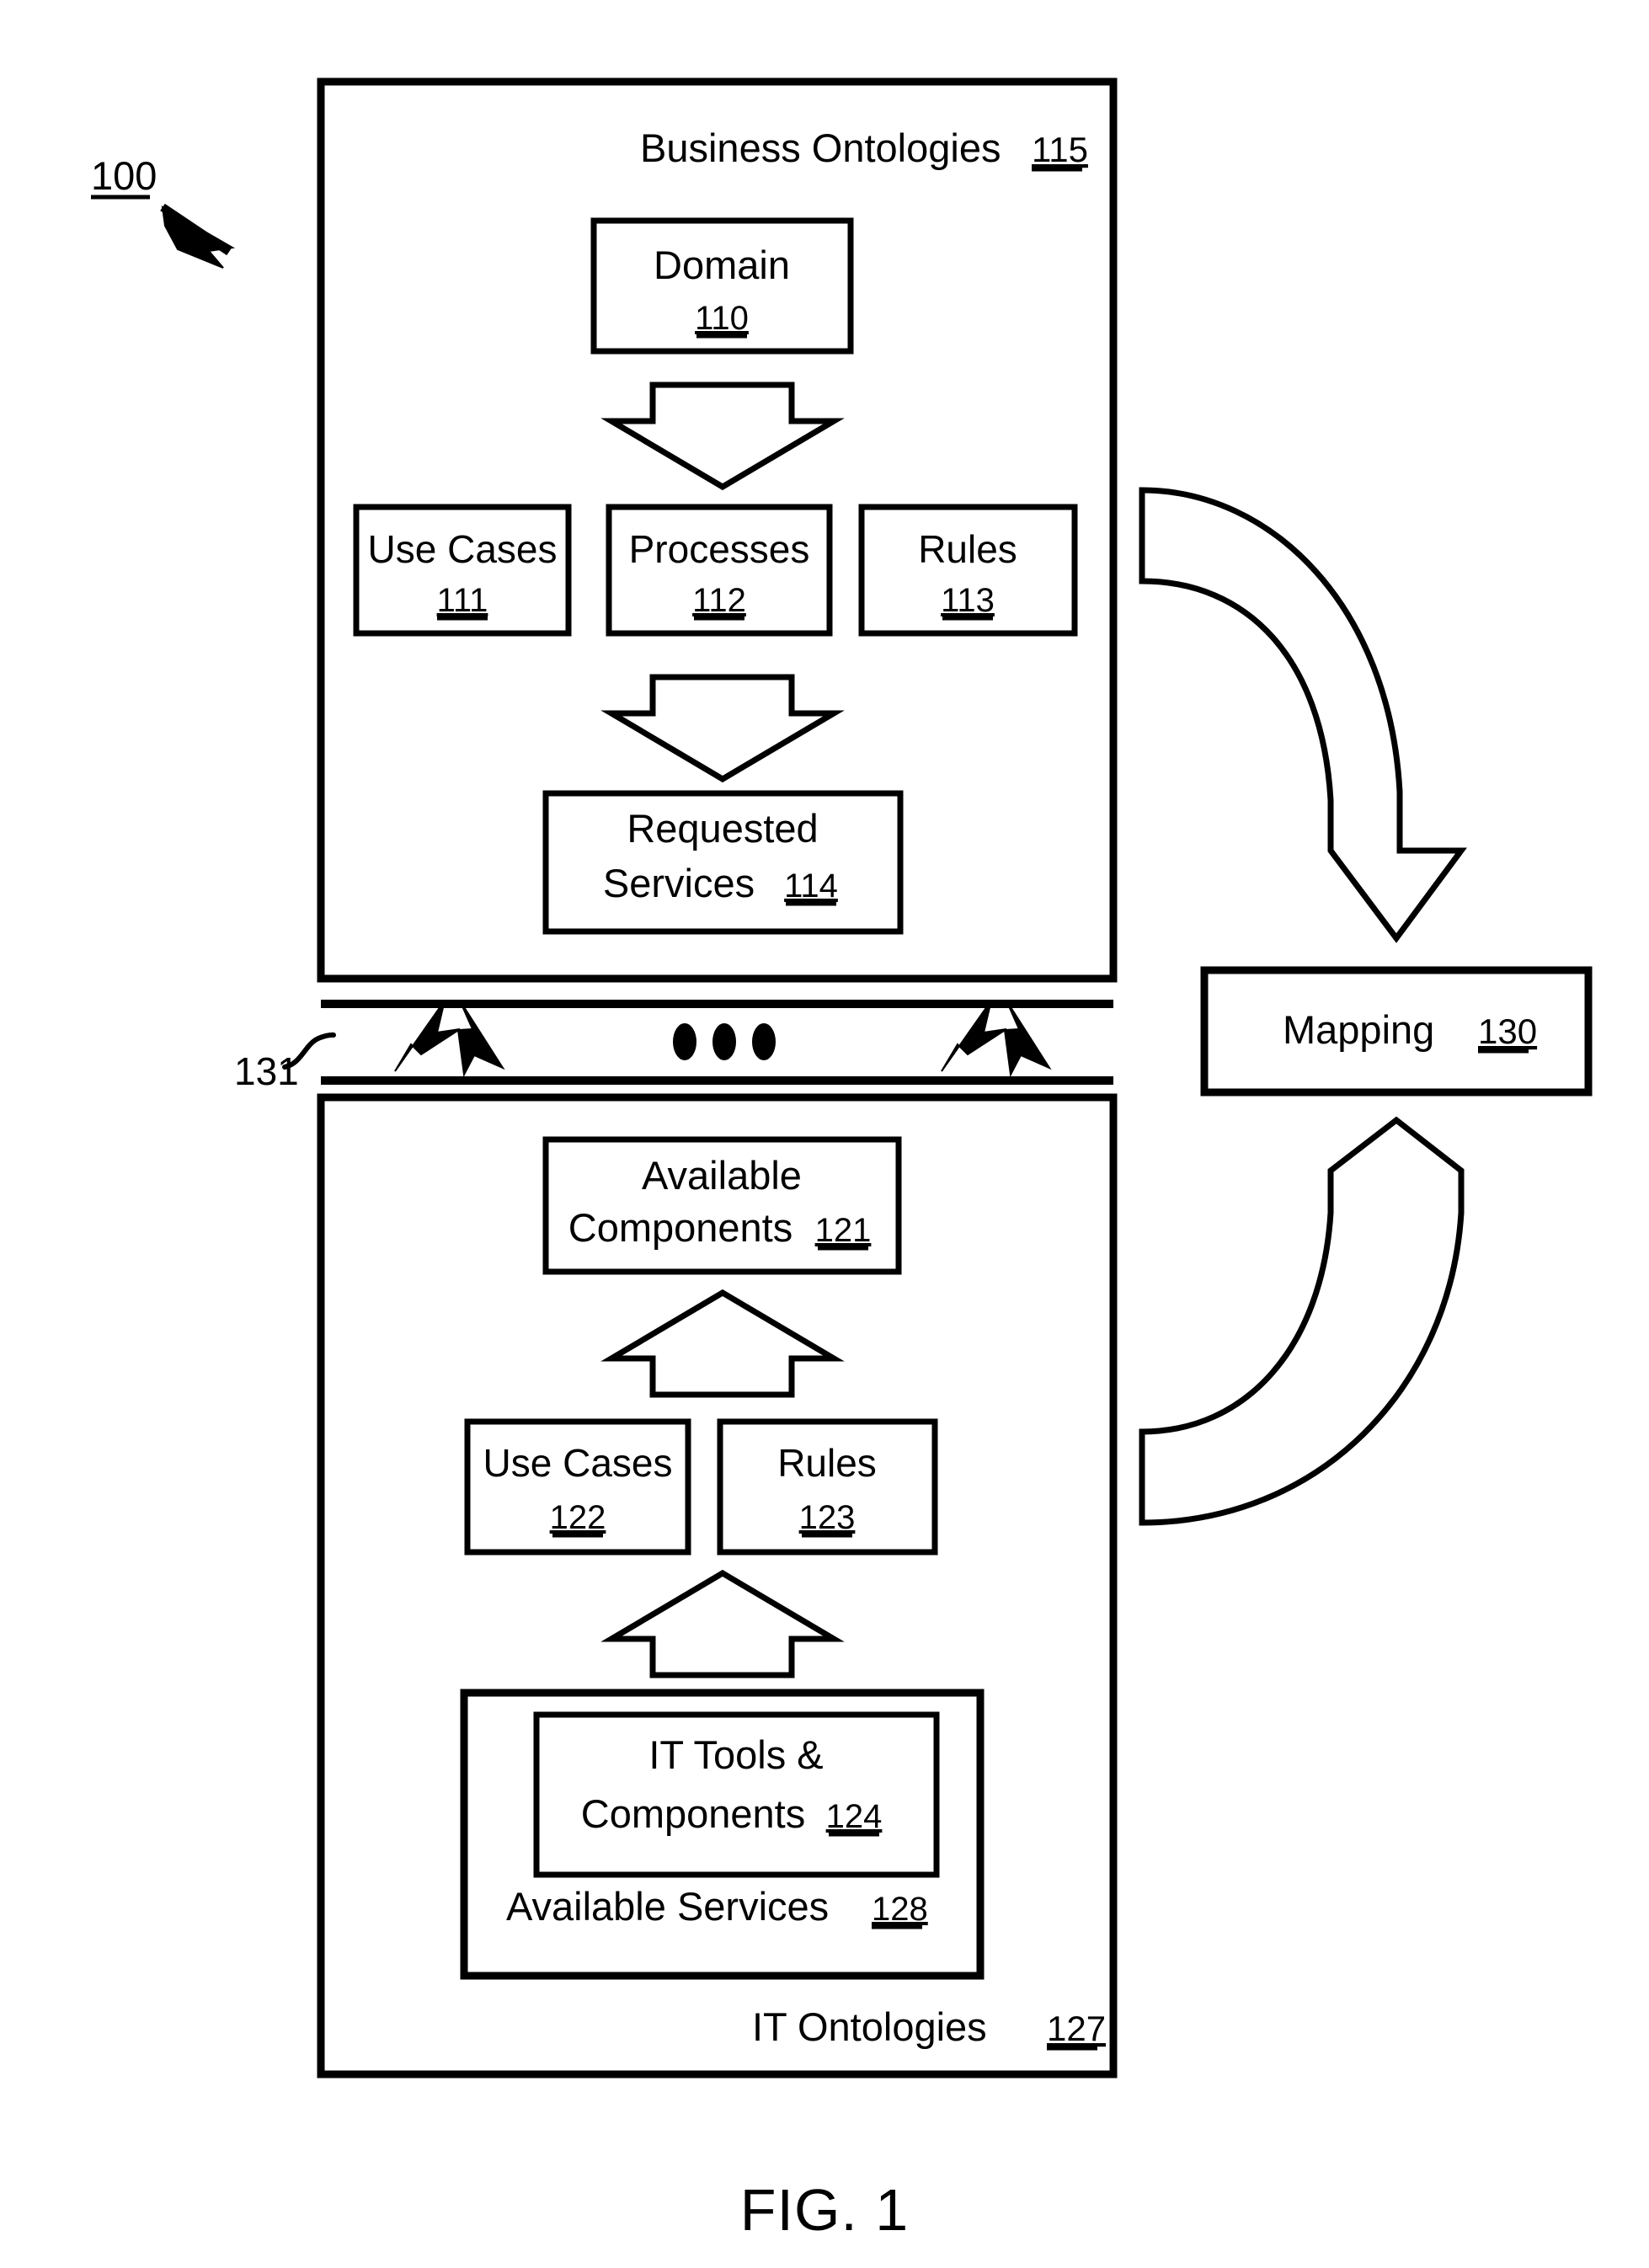  I want to click on ellipsis-dot-3-icon, so click(764, 1041).